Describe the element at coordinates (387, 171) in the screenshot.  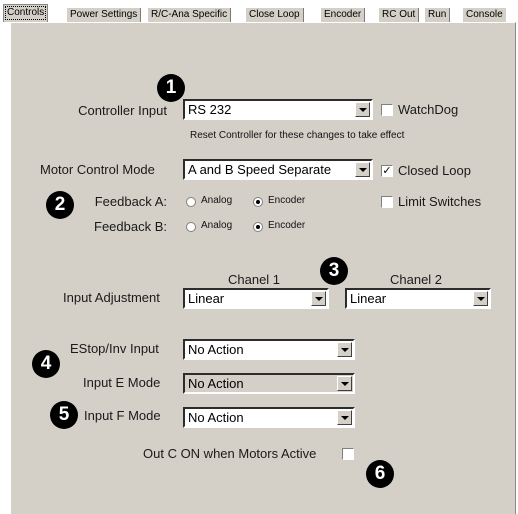
I see `closed-loop-checkbox: ✓` at that location.